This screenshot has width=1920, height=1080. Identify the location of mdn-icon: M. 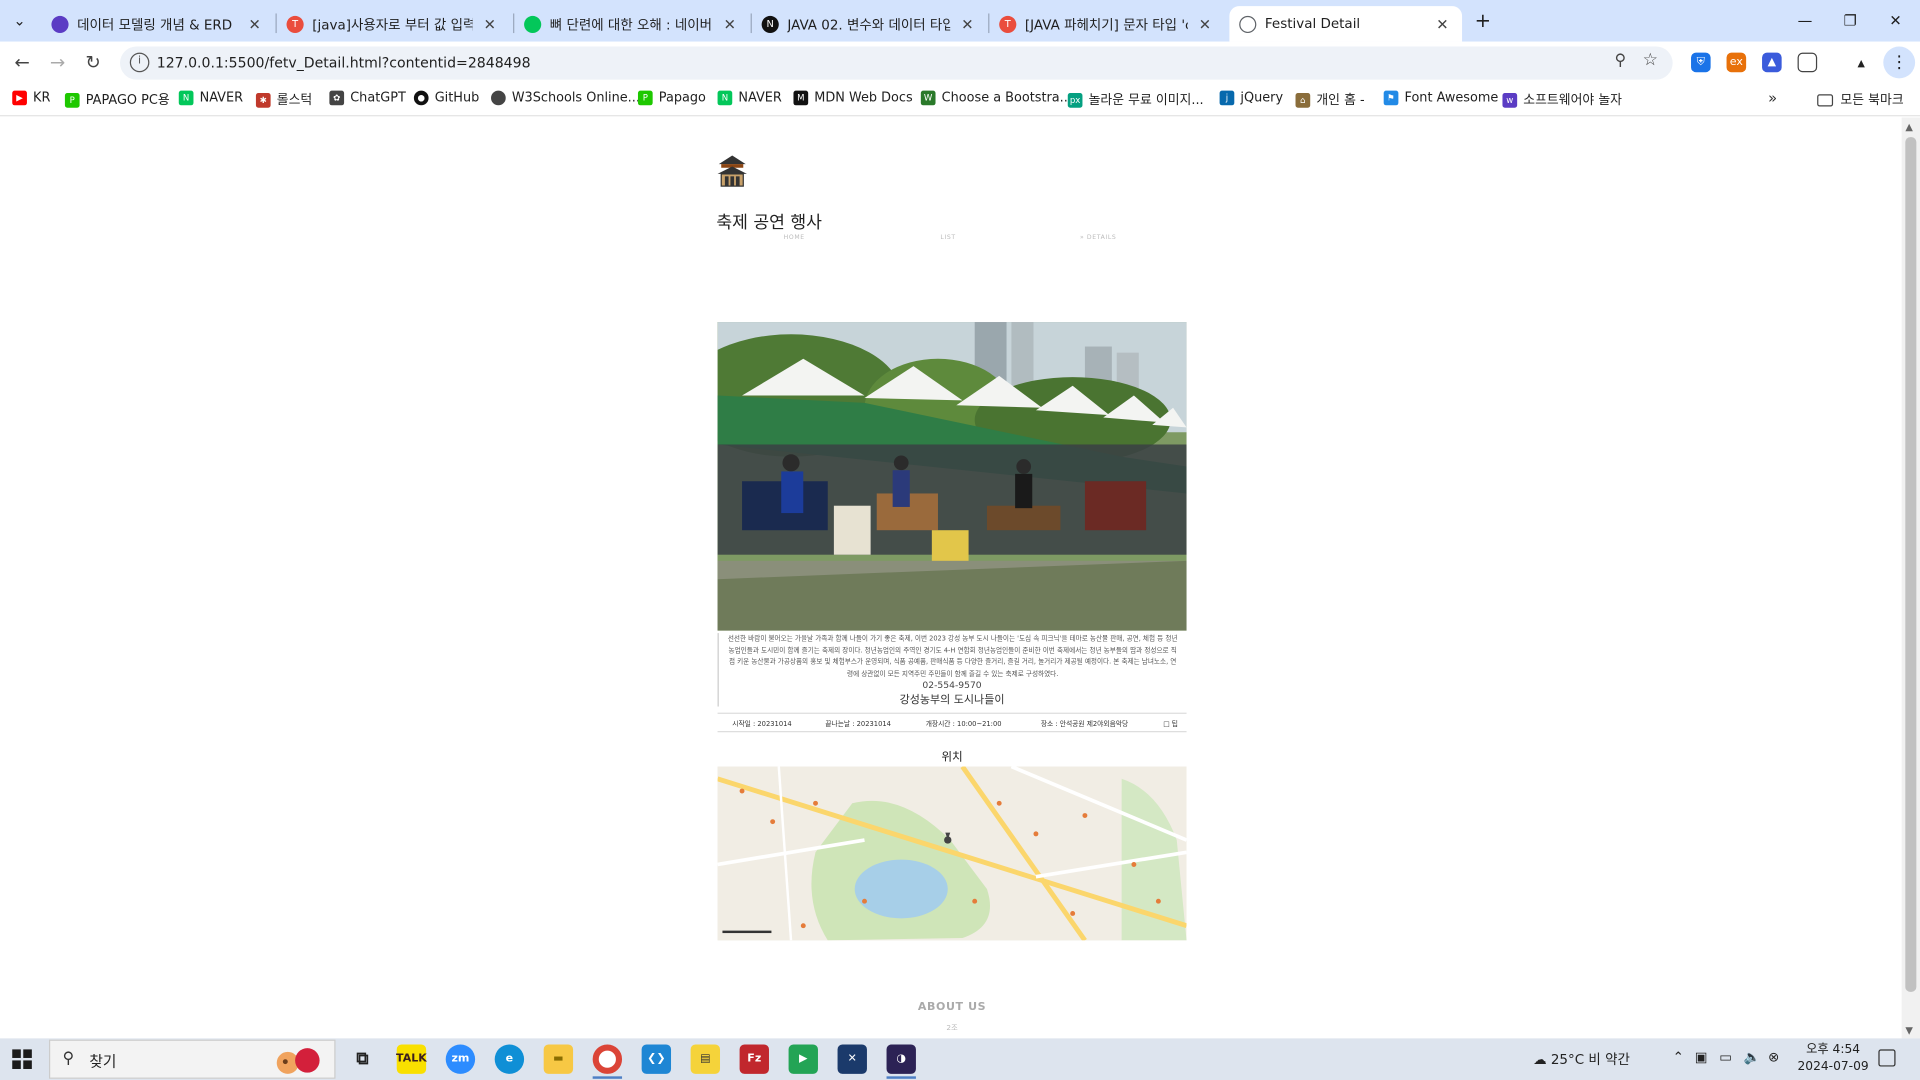
(801, 98).